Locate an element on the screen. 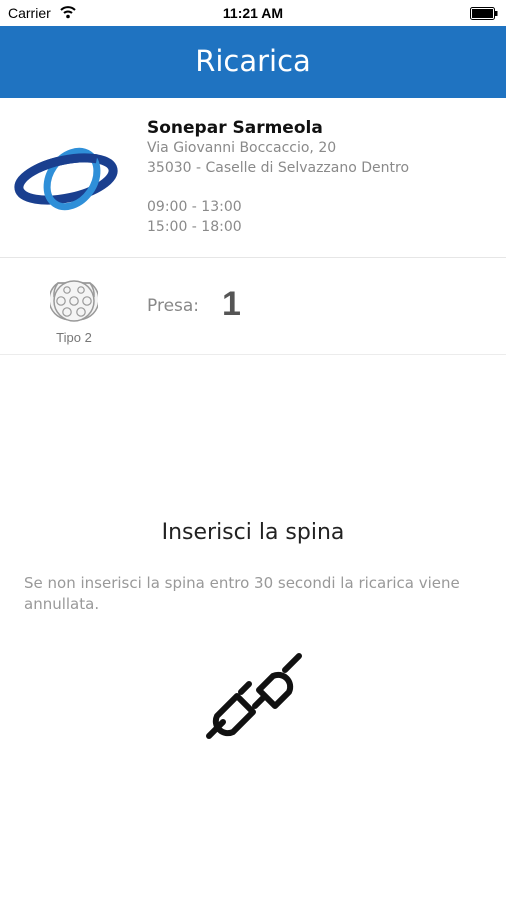 This screenshot has width=506, height=900. instruction-title: Inserisci la spina is located at coordinates (253, 532).